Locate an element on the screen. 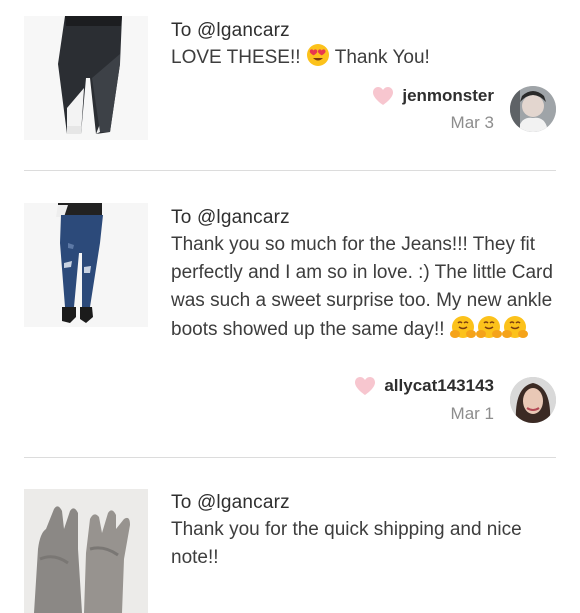 The height and width of the screenshot is (613, 580). gloves-image is located at coordinates (86, 551).